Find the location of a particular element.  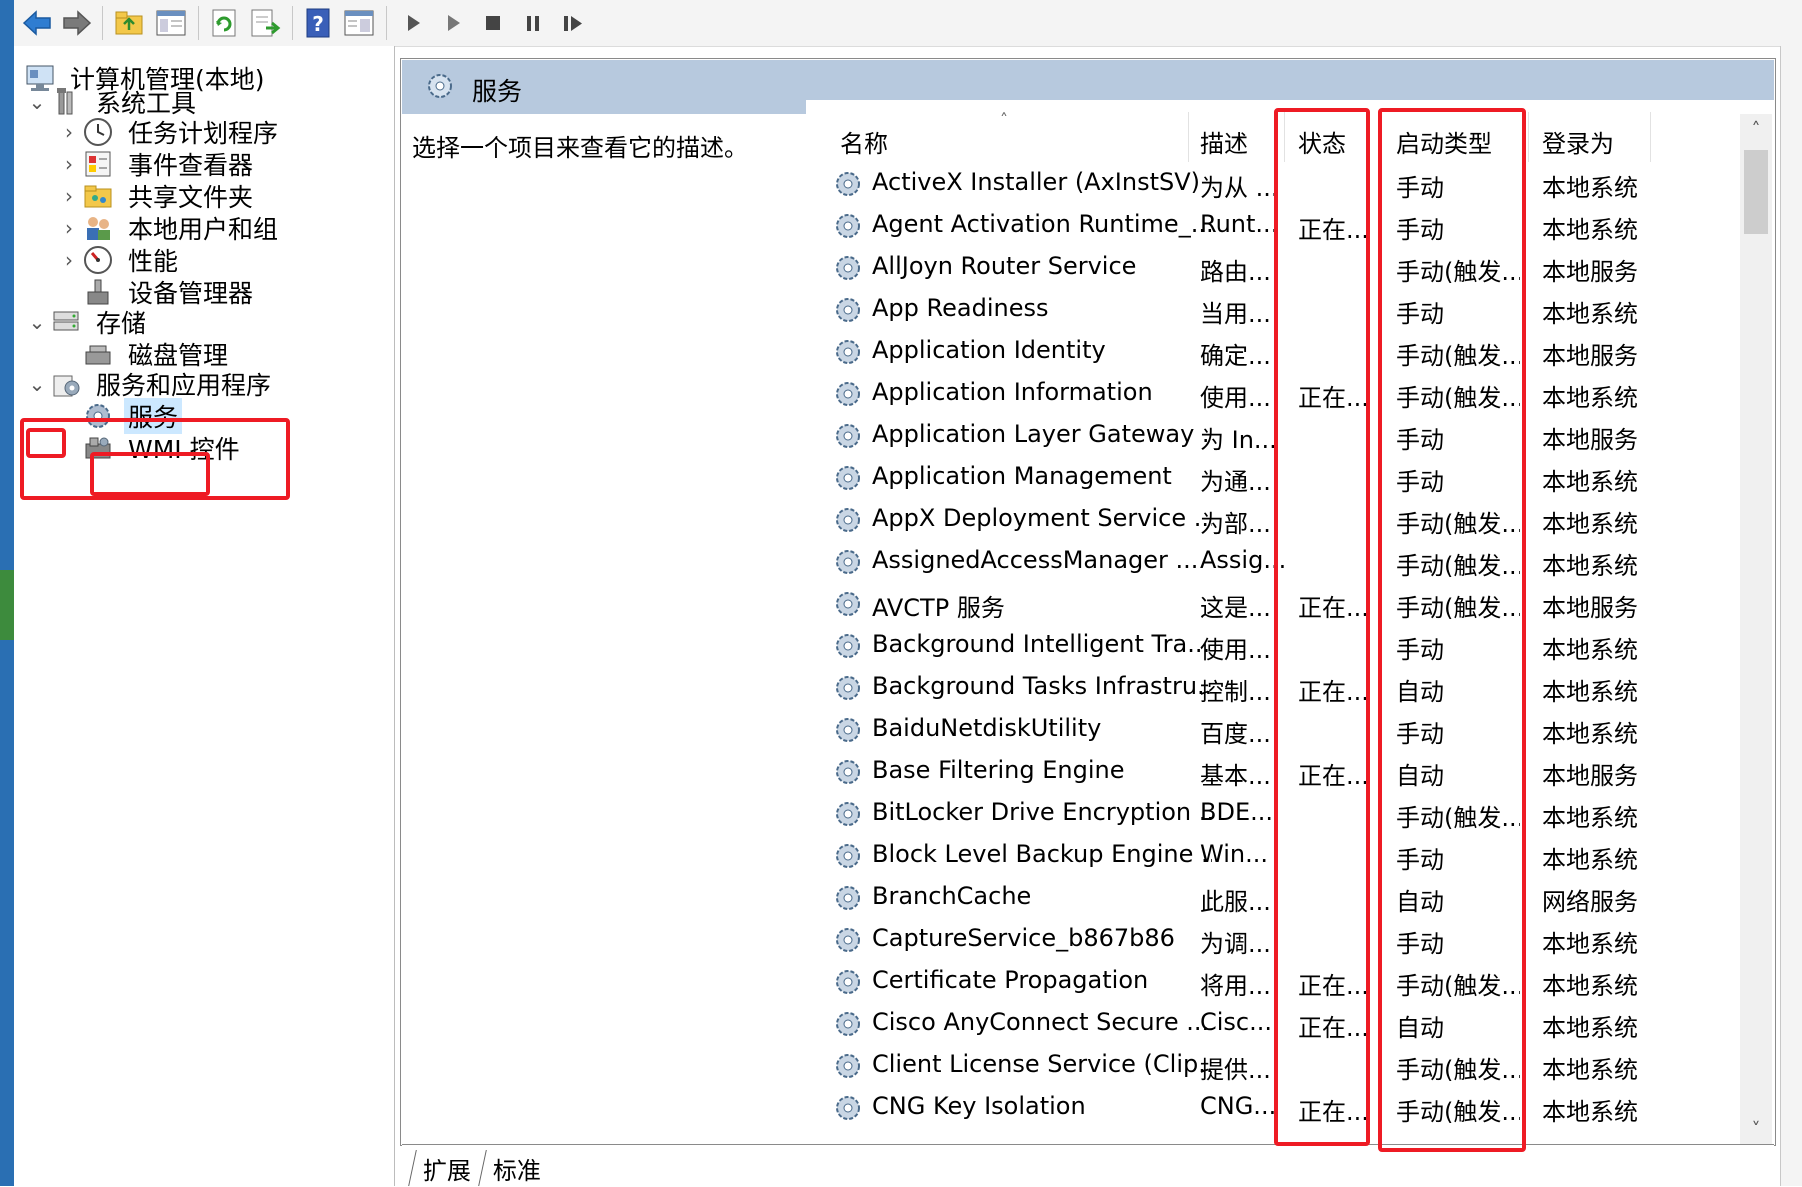

help-icon: ? is located at coordinates (318, 23).